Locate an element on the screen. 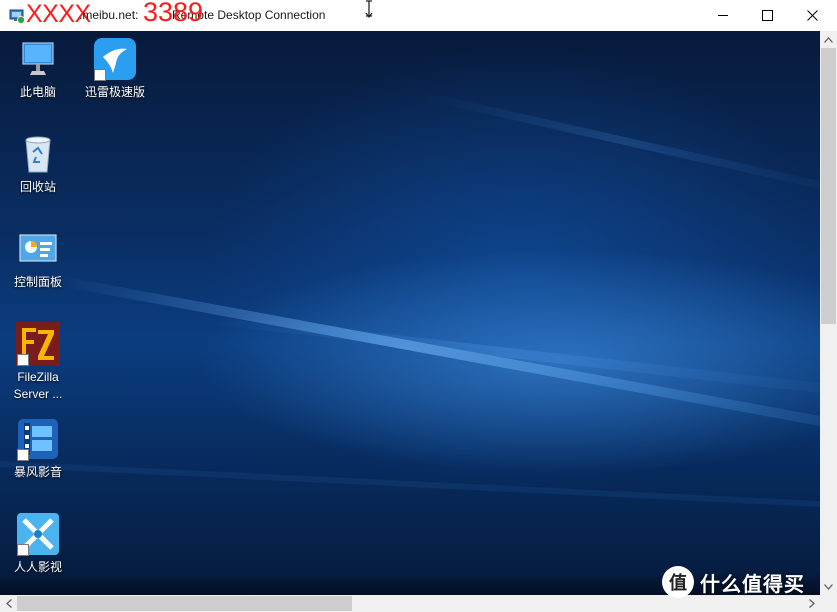 The height and width of the screenshot is (612, 837). recycle-bin-icon is located at coordinates (38, 154).